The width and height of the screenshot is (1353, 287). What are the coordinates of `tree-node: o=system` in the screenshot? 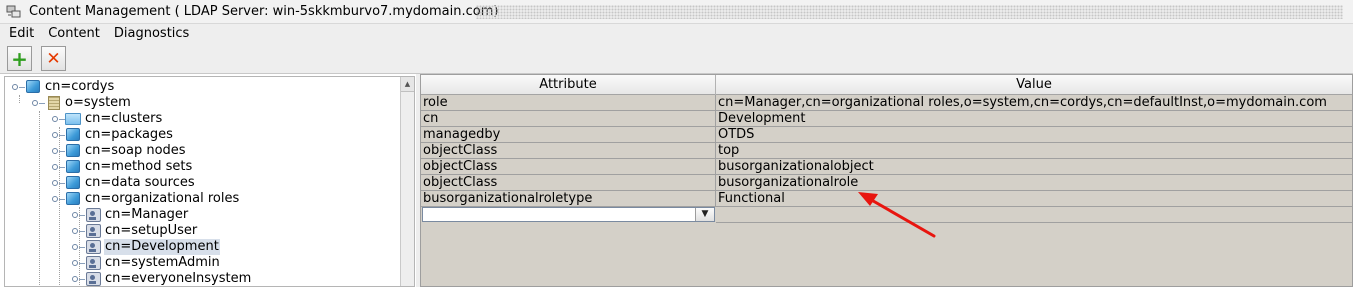 It's located at (205, 103).